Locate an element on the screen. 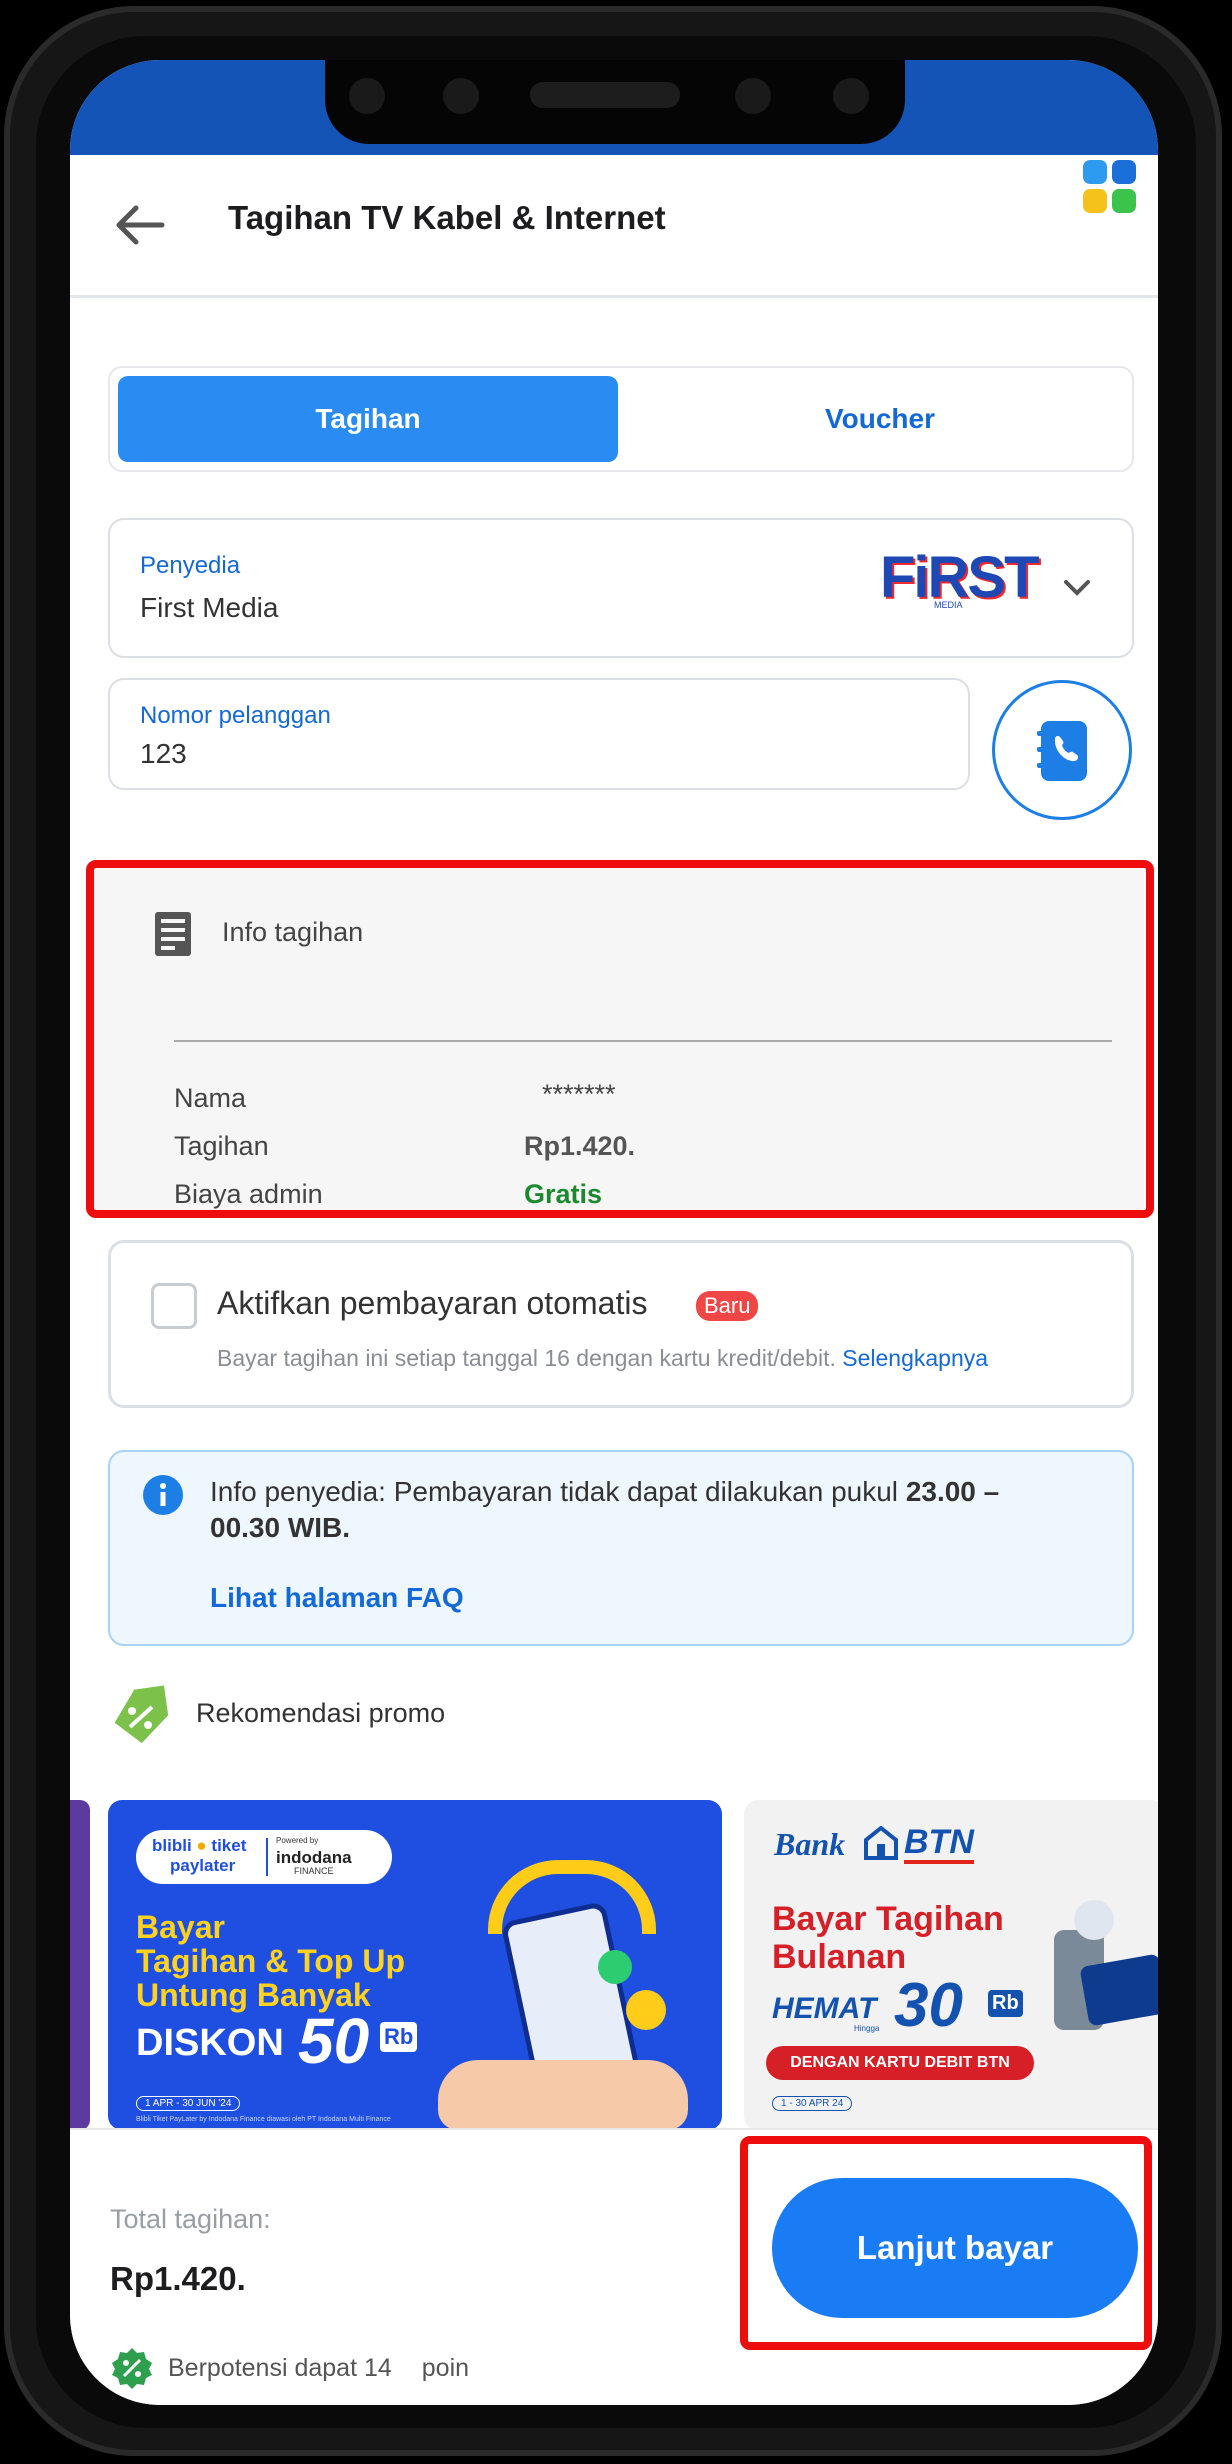  camera-notch is located at coordinates (615, 102).